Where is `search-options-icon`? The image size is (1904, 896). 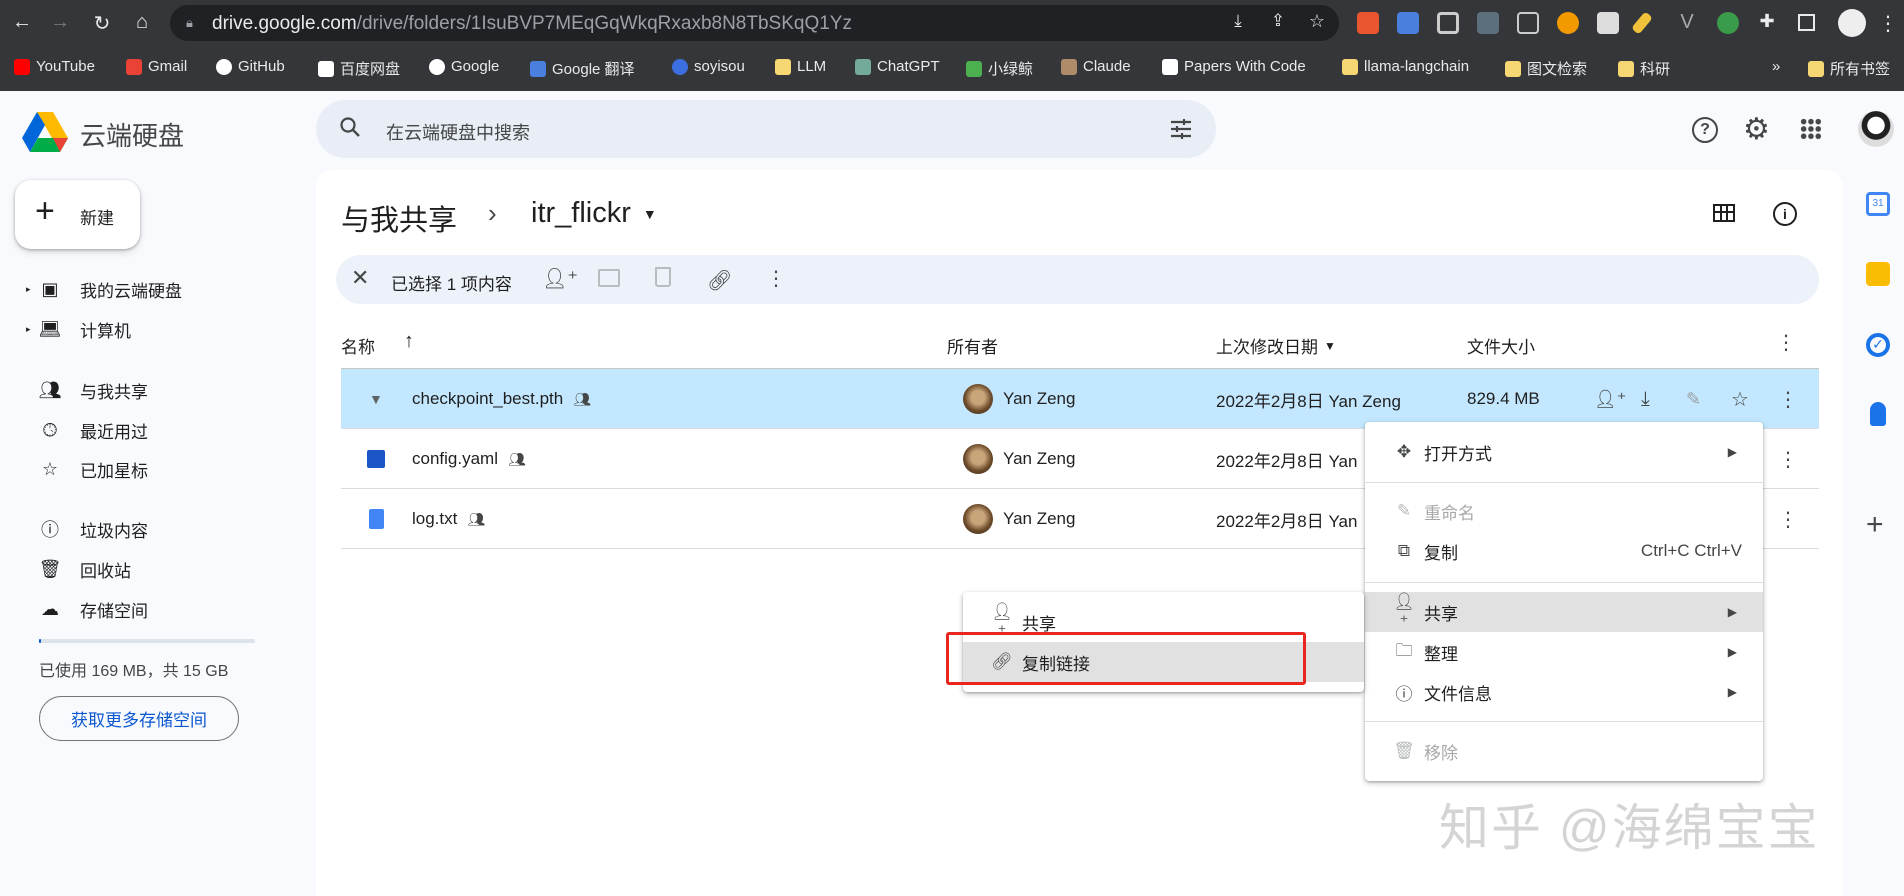 search-options-icon is located at coordinates (1181, 131).